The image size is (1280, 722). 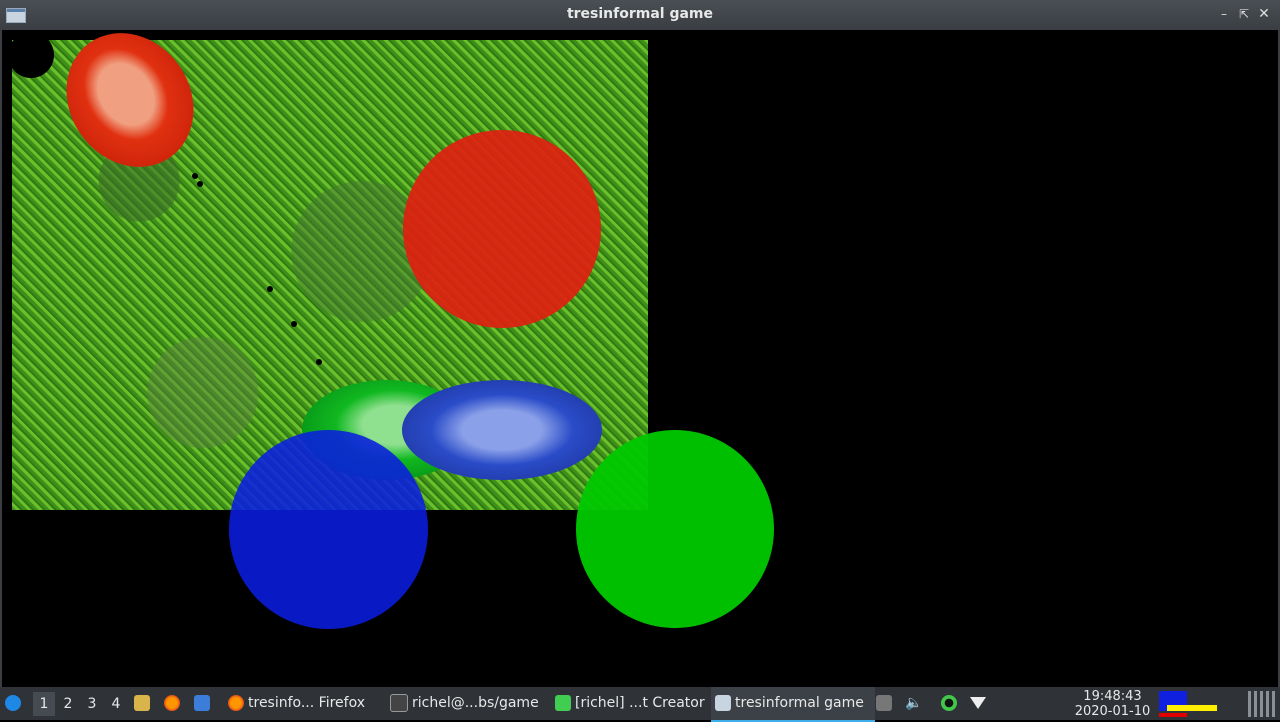 I want to click on task-qt-creator: [richel] ...t Creator, so click(x=630, y=703).